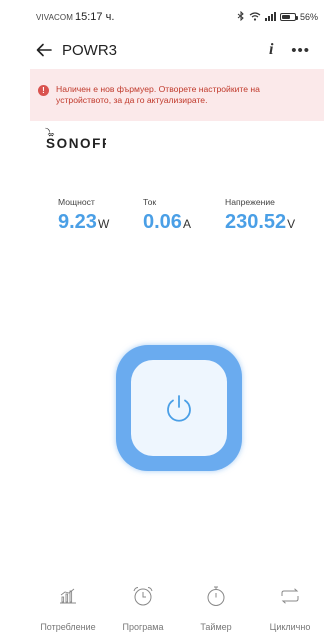  I want to click on bottom-tab-bar: Потребление Програма Таймер Циклично, so click(164, 609).